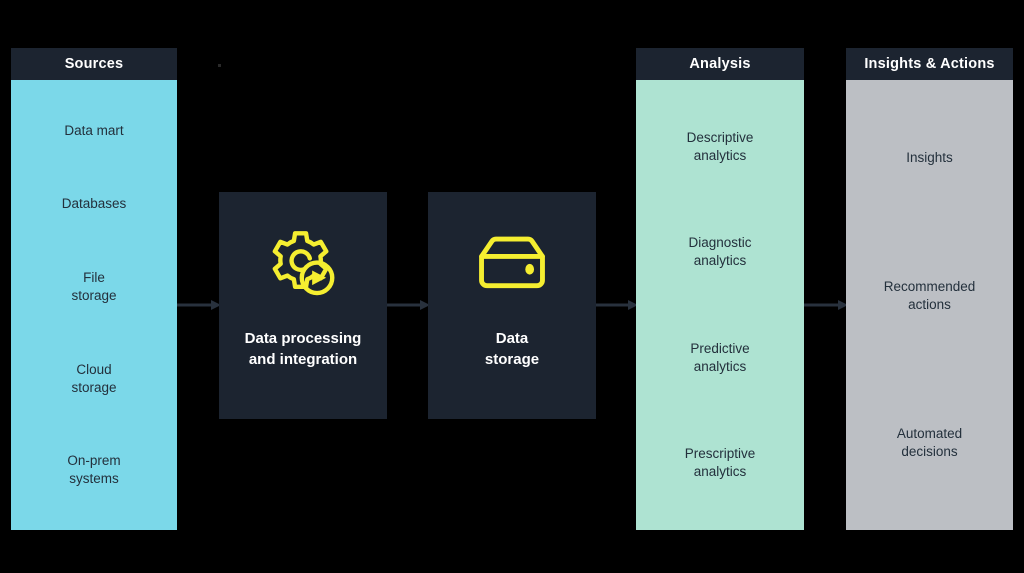 The width and height of the screenshot is (1024, 573). I want to click on arrow-right-icon-storage-to-analysis, so click(617, 305).